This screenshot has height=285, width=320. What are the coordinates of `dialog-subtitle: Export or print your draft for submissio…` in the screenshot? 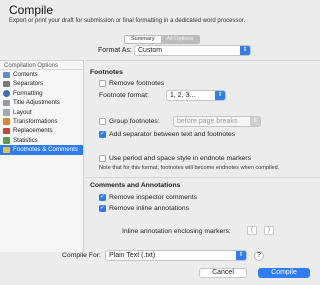 It's located at (127, 21).